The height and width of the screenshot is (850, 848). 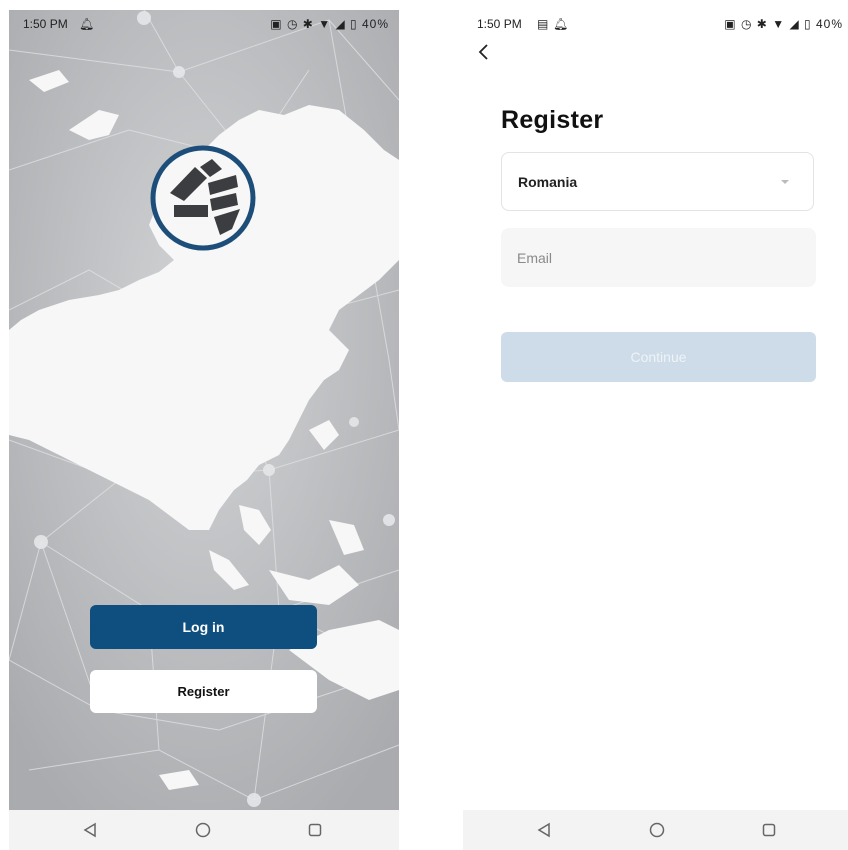 What do you see at coordinates (204, 23) in the screenshot?
I see `status-bar: 1:50 PM 🔔︎ ▣ ◷ ✱ ▼ ◢ ▯ 40%` at bounding box center [204, 23].